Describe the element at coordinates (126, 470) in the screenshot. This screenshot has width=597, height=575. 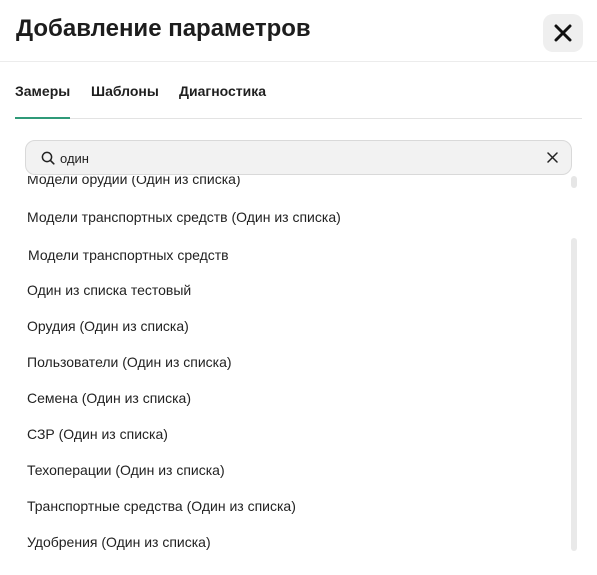
I see `list-item: Техоперации (Один из списка)` at that location.